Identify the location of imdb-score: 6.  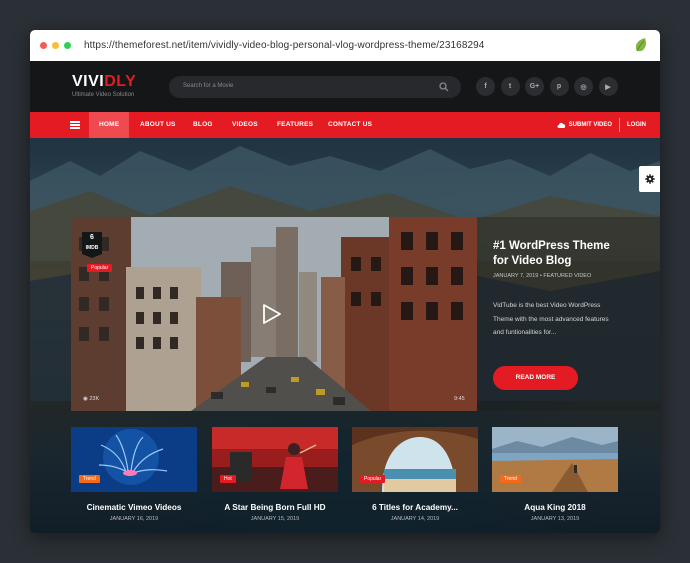
(92, 237).